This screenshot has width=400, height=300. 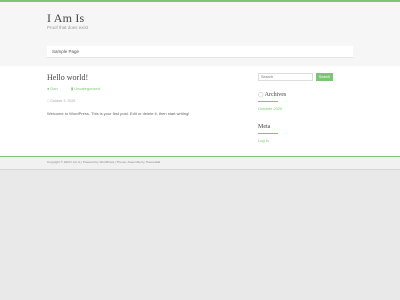 I want to click on post-date-text: October 3, 2020, so click(x=62, y=101).